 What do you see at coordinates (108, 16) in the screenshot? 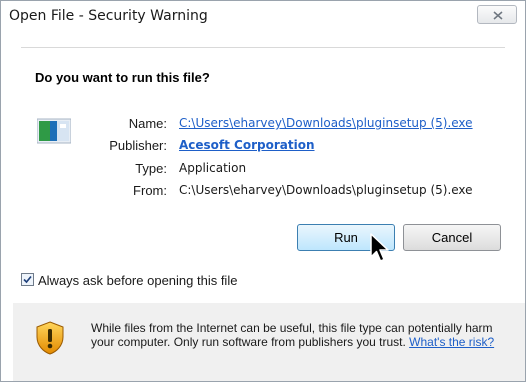
I see `window-title: Open File - Security Warning` at bounding box center [108, 16].